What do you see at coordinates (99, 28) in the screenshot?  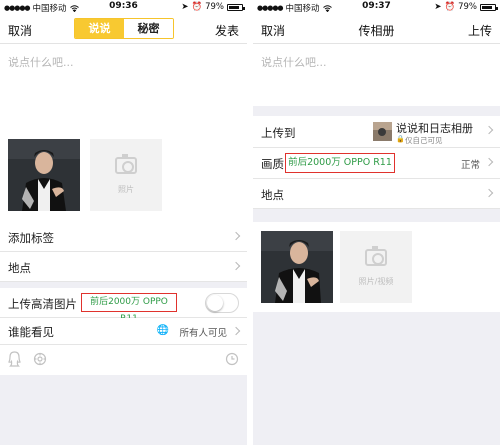 I see `tab-shuoshuo: 说说` at bounding box center [99, 28].